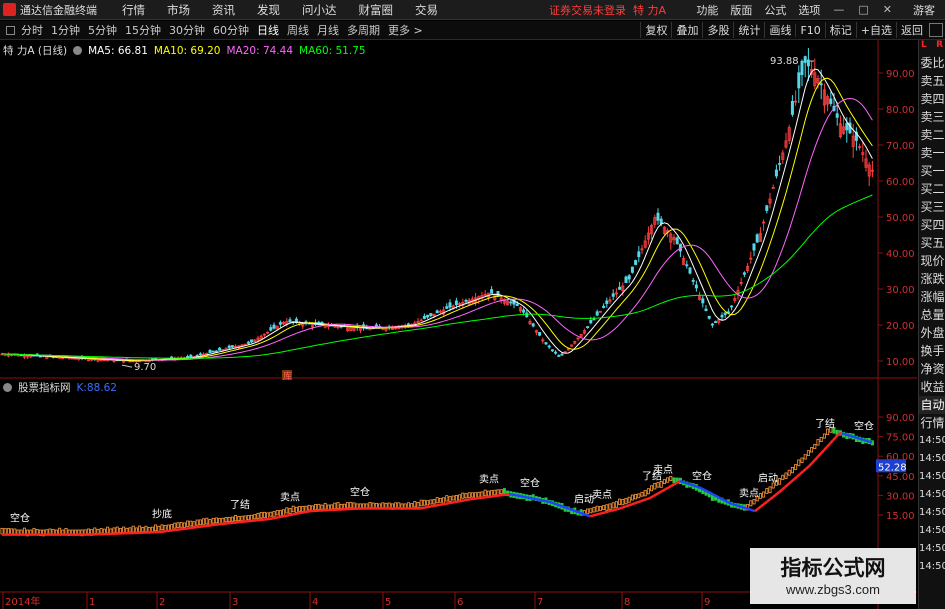  I want to click on close-button: ✕, so click(887, 9).